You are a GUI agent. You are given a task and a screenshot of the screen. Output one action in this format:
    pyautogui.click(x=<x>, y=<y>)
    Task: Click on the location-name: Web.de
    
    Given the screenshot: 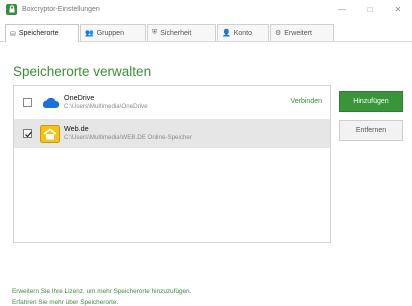 What is the action you would take?
    pyautogui.click(x=76, y=128)
    